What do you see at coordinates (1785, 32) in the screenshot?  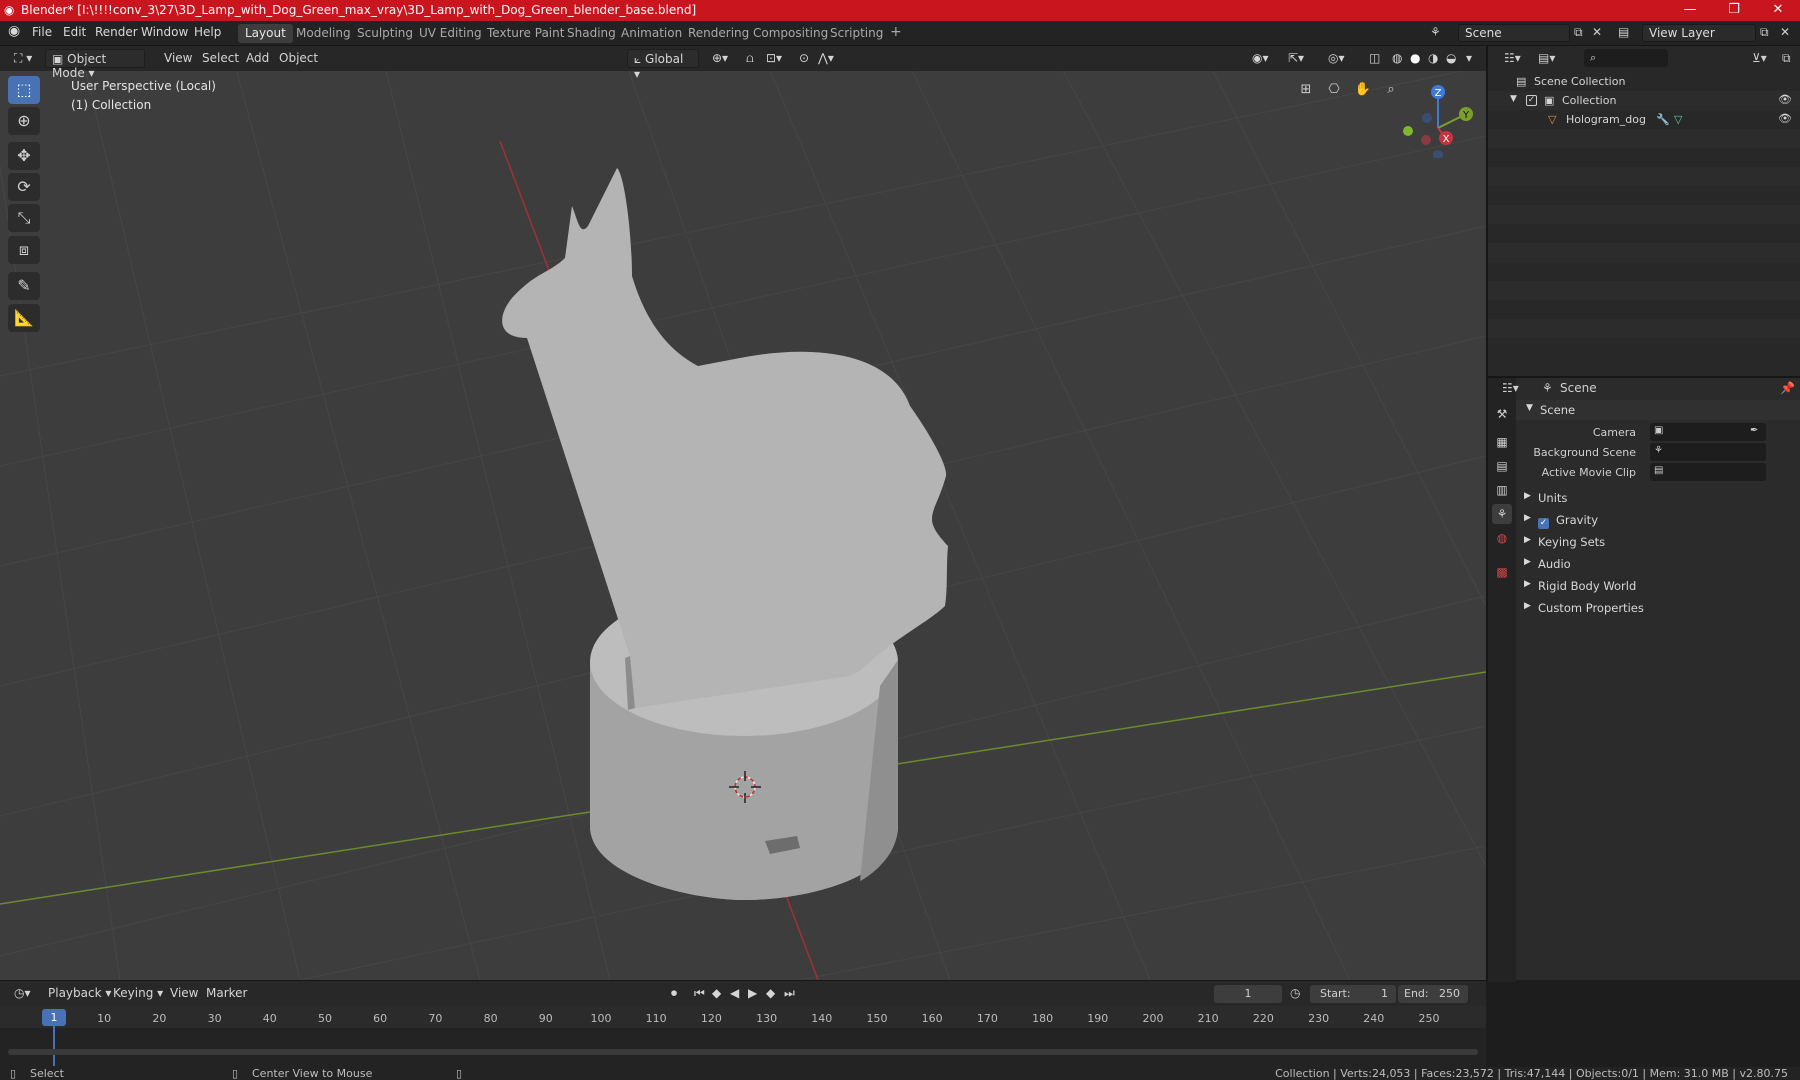 I see `delete-view-layer-icon: ✕` at bounding box center [1785, 32].